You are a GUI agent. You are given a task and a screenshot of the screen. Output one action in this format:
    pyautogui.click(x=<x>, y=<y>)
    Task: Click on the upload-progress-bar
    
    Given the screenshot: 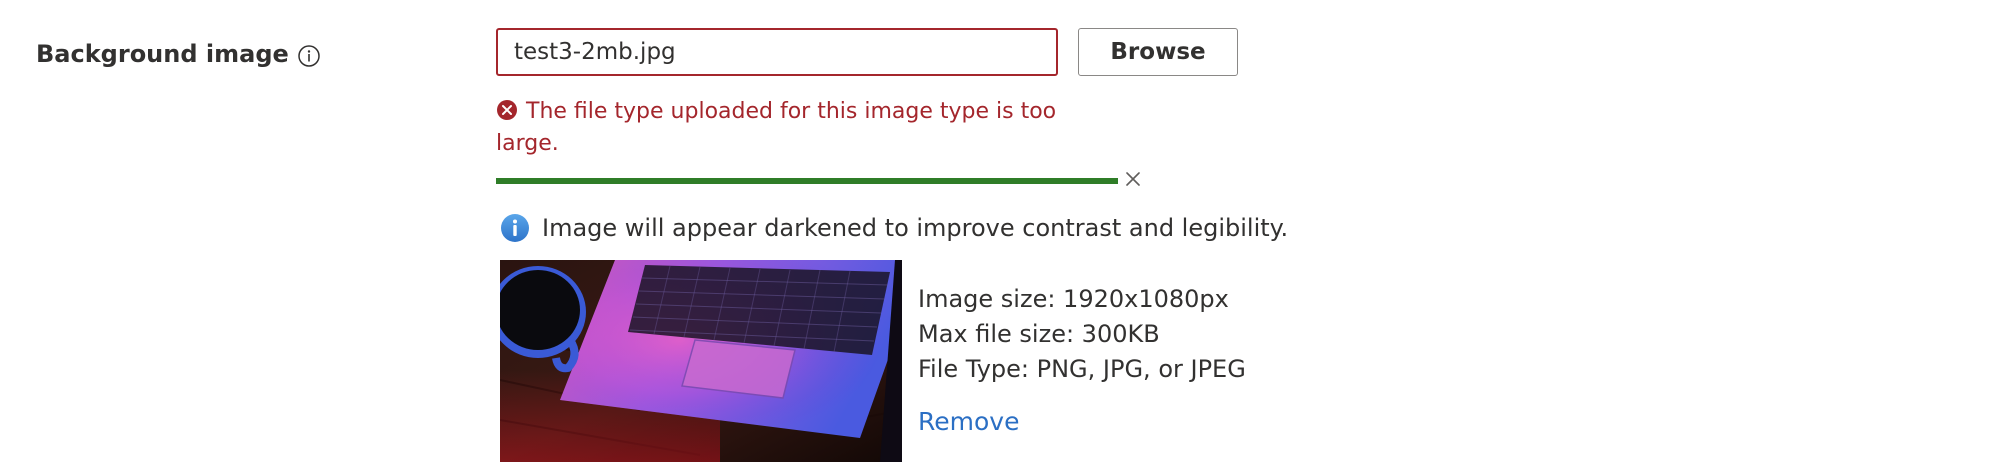 What is the action you would take?
    pyautogui.click(x=807, y=181)
    